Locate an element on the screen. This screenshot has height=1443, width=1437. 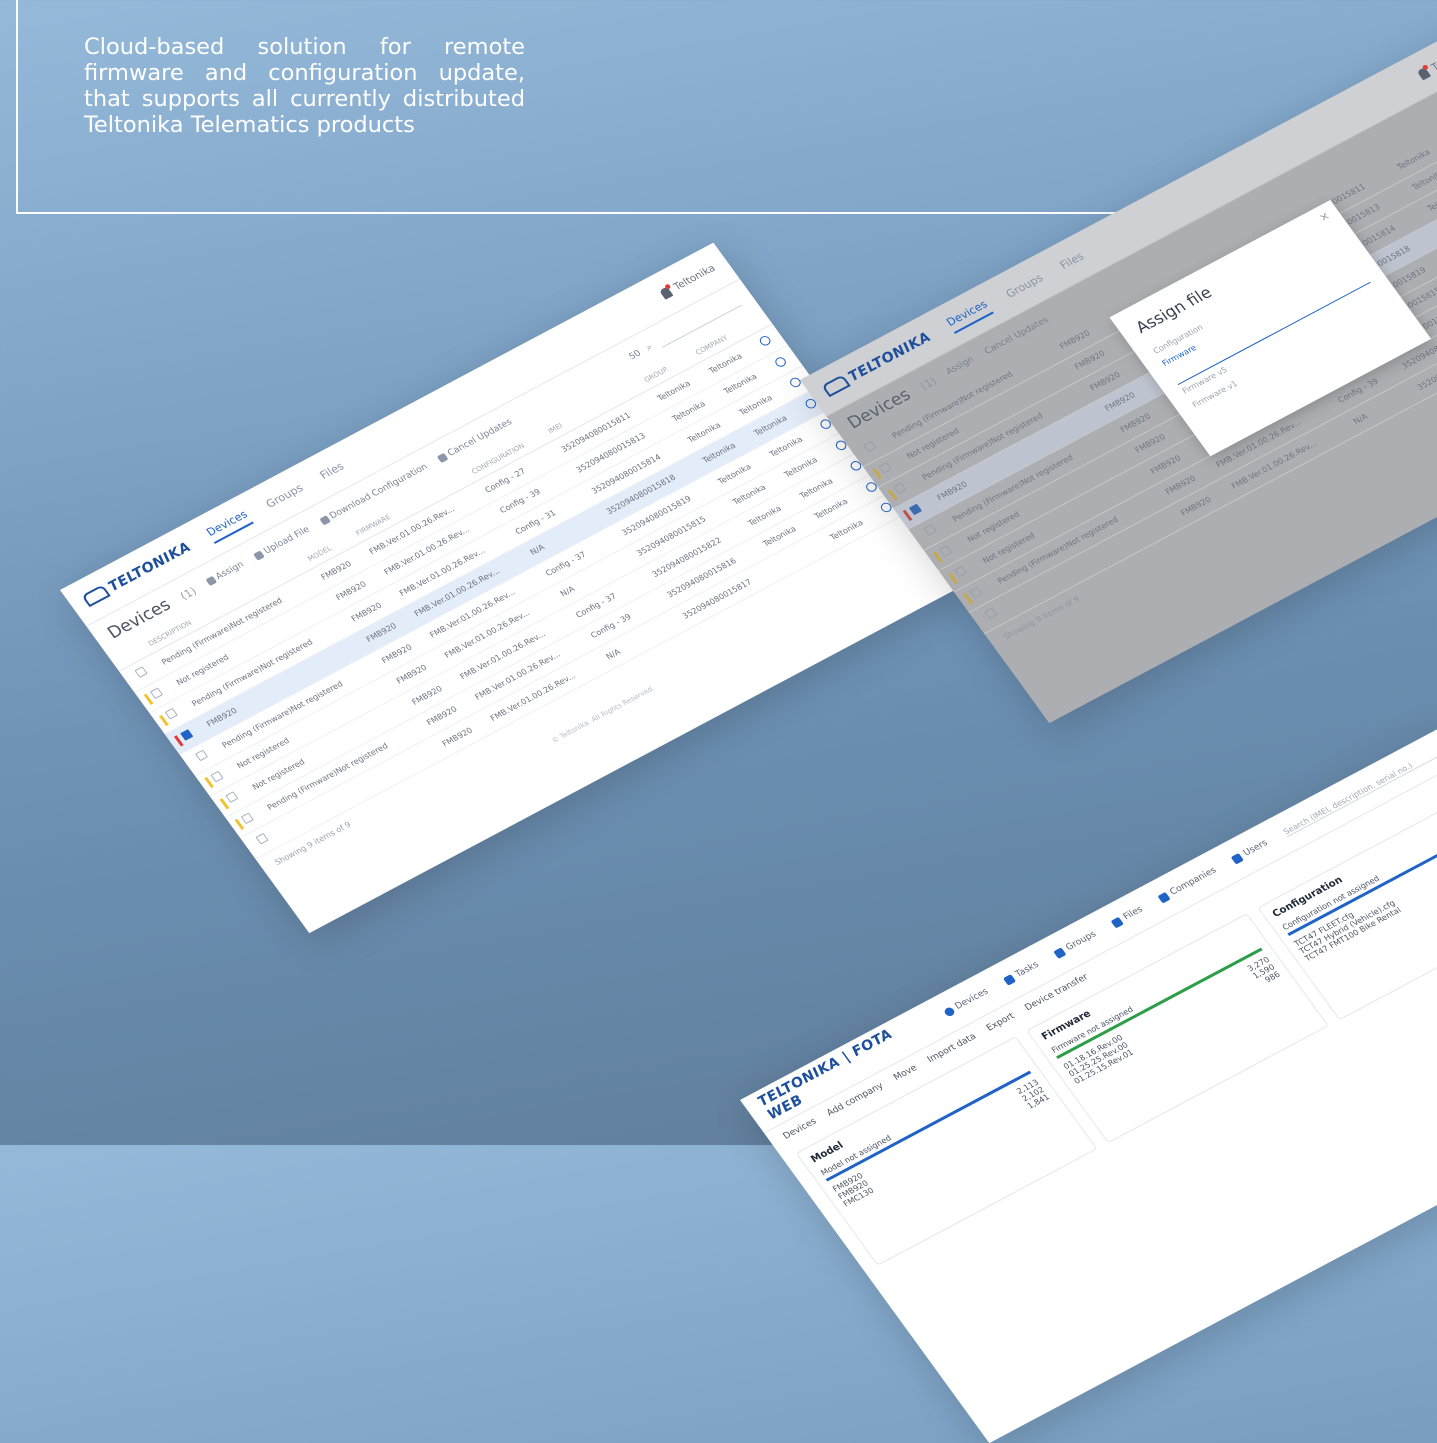
nav-label: Tasks is located at coordinates (1027, 970).